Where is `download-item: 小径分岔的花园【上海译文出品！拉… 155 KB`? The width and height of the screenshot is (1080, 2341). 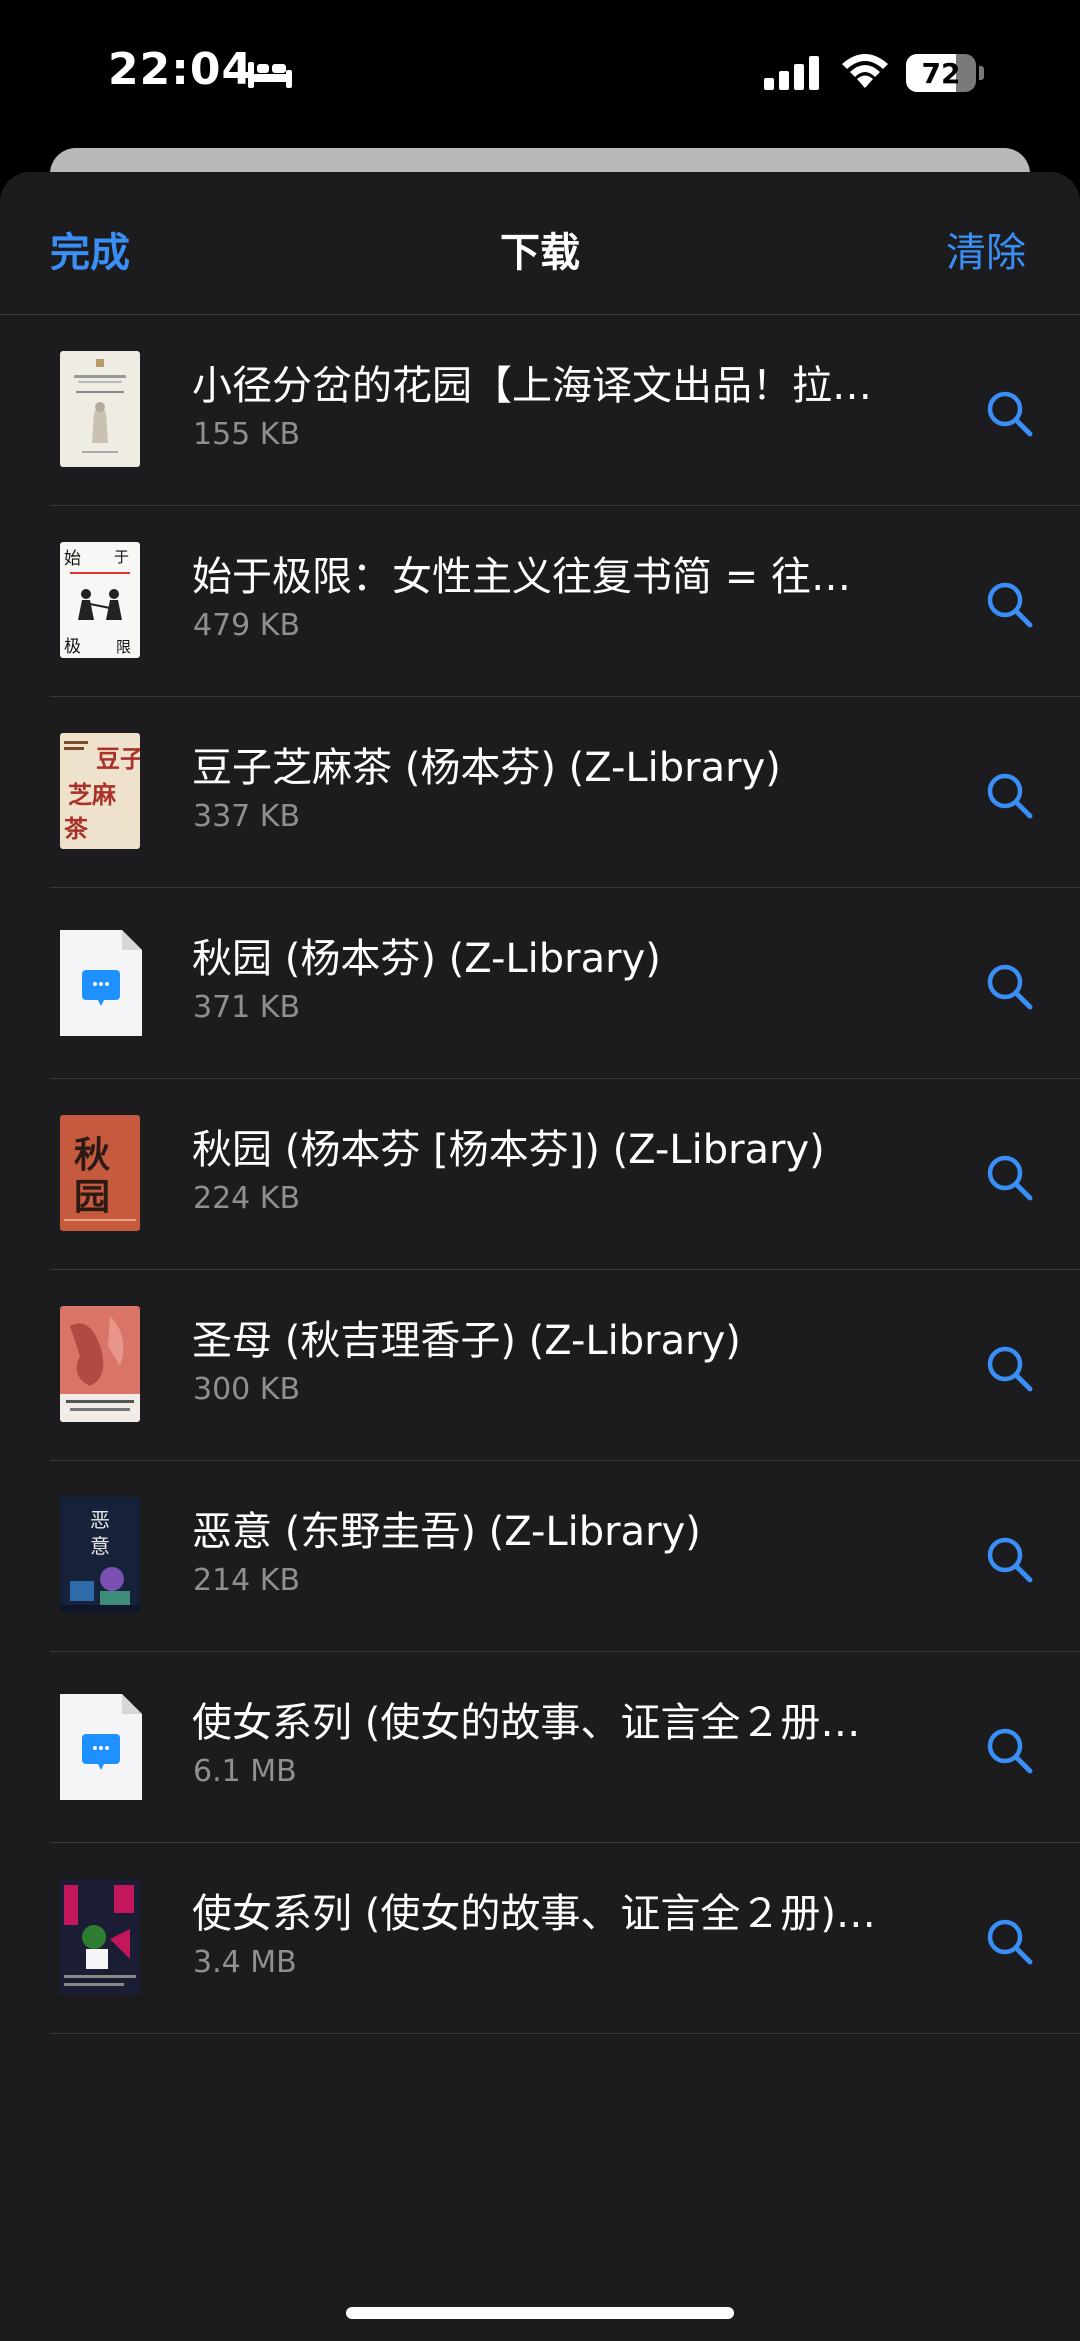 download-item: 小径分岔的花园【上海译文出品！拉… 155 KB is located at coordinates (540, 410).